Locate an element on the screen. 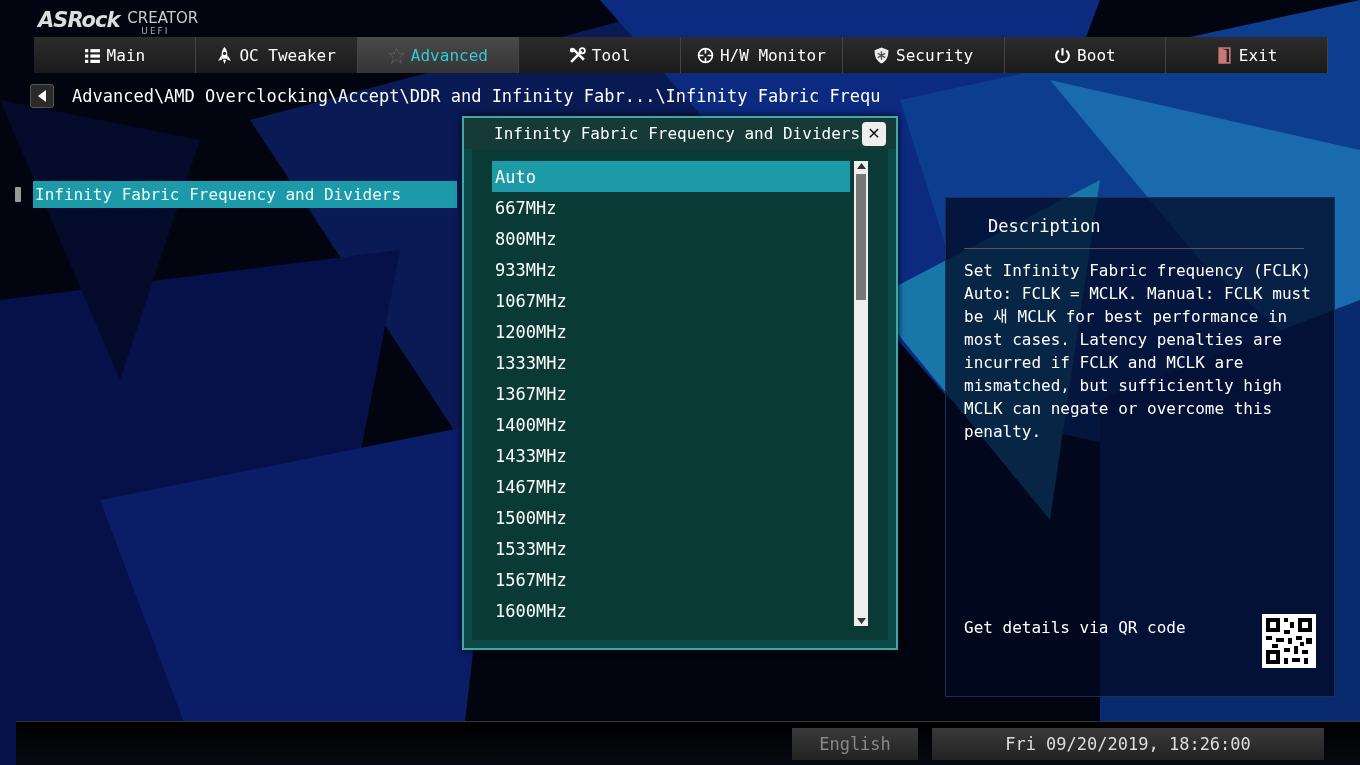 This screenshot has width=1360, height=765. door-icon is located at coordinates (1224, 55).